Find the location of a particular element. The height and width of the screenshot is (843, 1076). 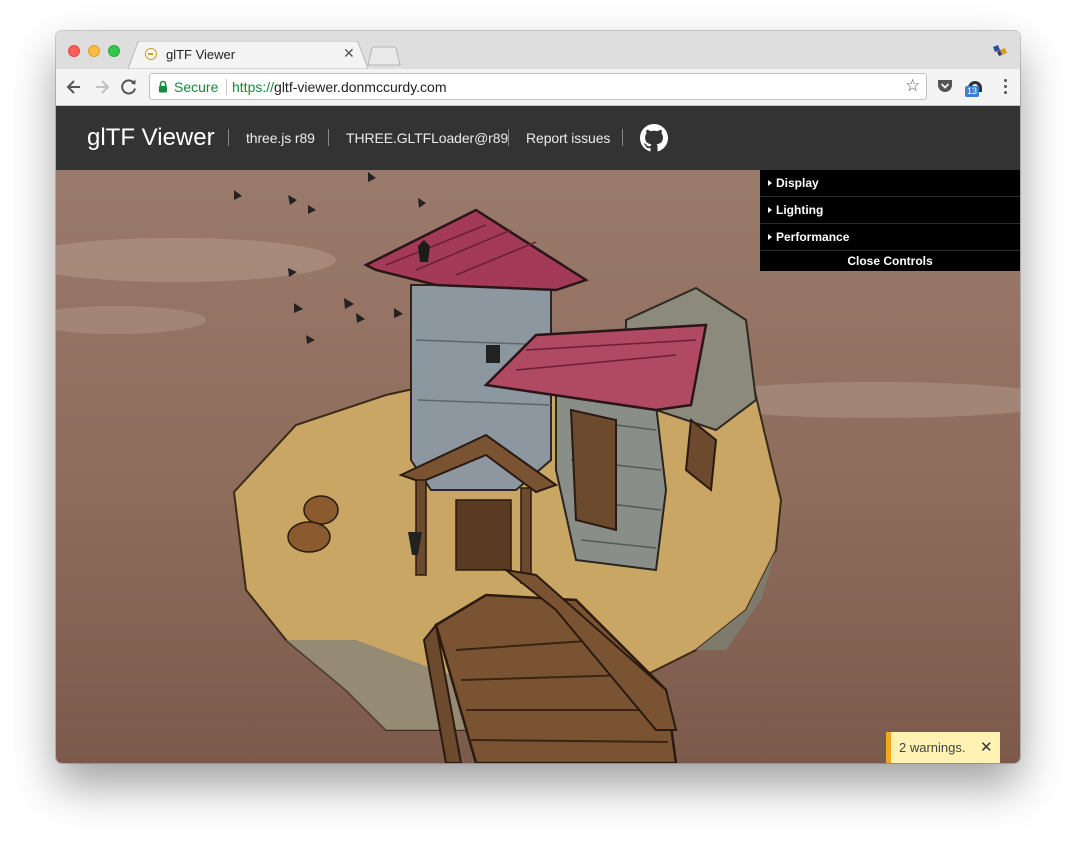

reload-icon is located at coordinates (129, 87).